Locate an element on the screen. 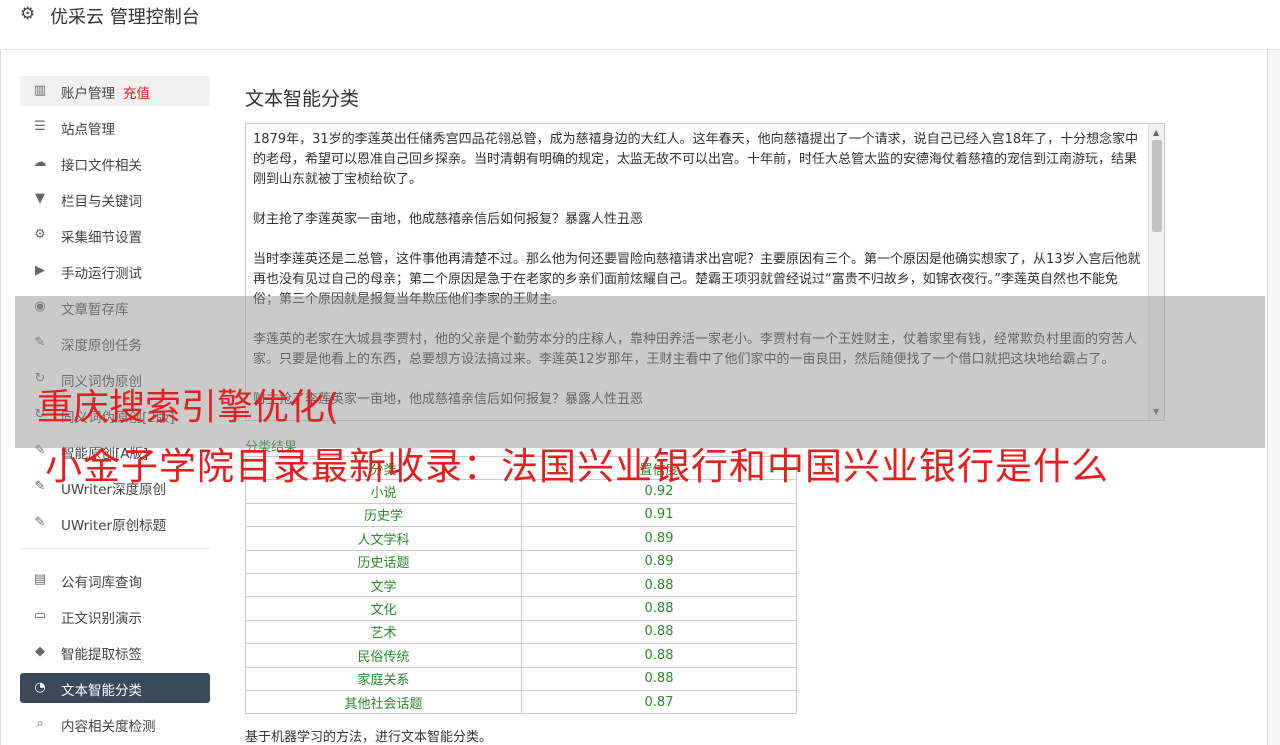 The width and height of the screenshot is (1280, 745). cloud-upload-icon: ☁ is located at coordinates (40, 162).